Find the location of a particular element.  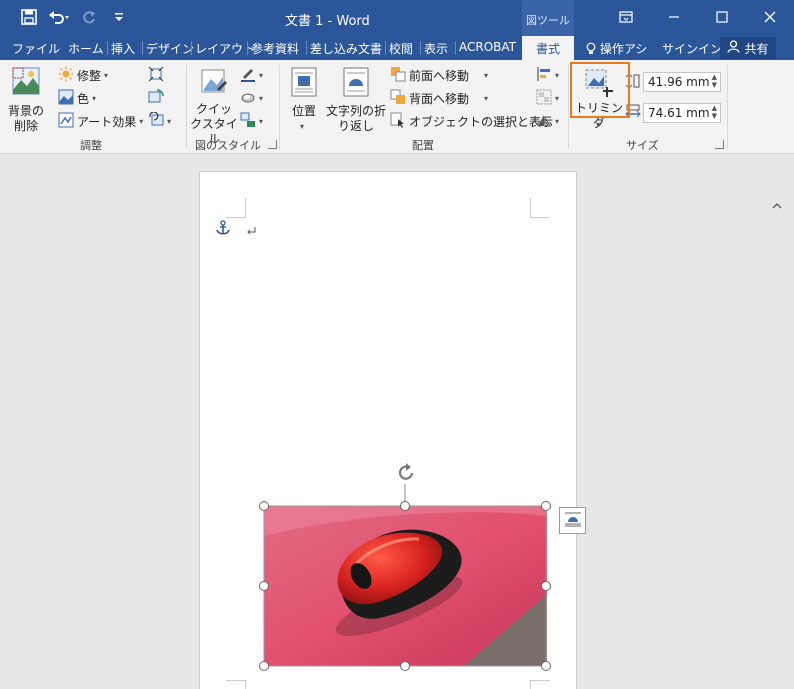

width-spinner: ▲ ▼ is located at coordinates (714, 112).